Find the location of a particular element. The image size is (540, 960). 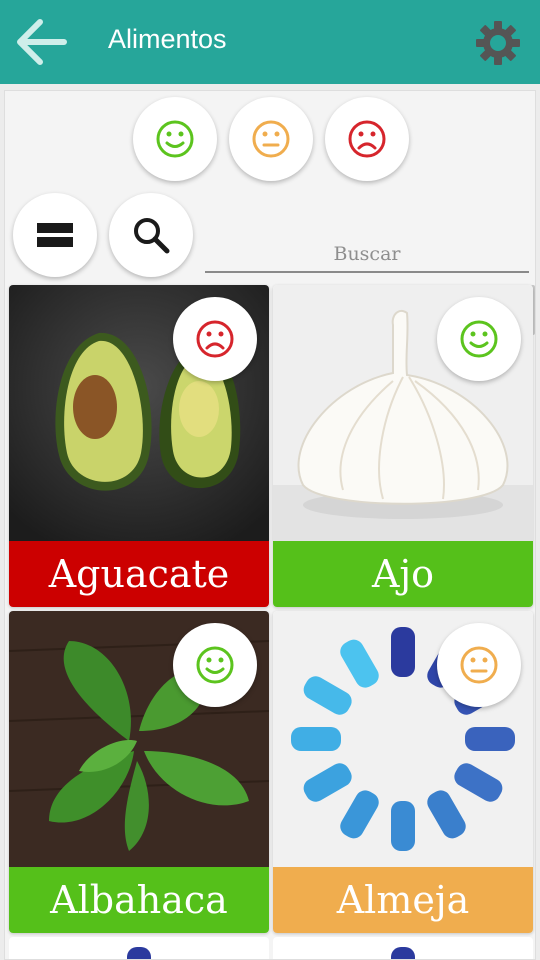

filter-sad-button is located at coordinates (367, 139).